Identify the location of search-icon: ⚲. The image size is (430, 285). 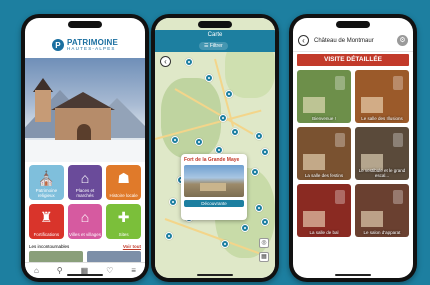
(60, 270).